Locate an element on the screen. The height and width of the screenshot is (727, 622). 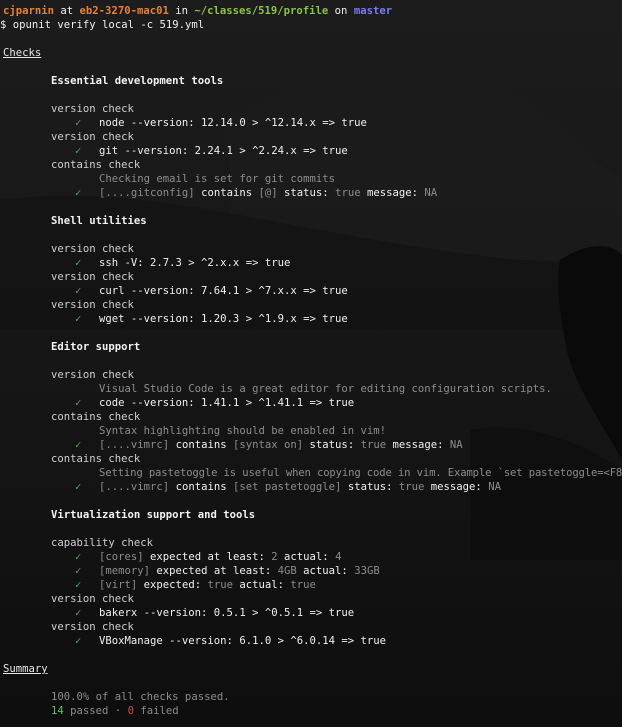
pattern: [@] is located at coordinates (268, 193).